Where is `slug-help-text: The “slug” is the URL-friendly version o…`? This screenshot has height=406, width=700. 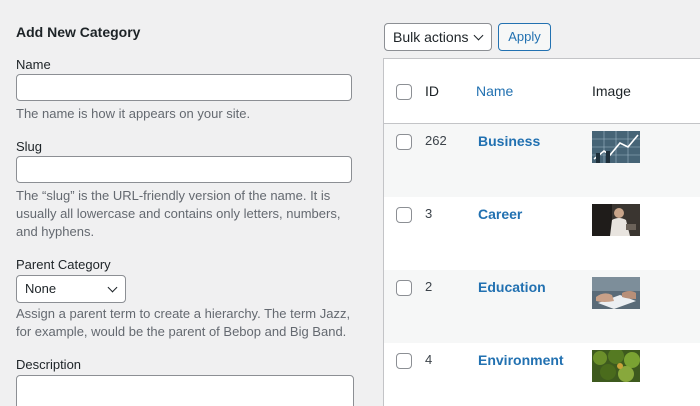
slug-help-text: The “slug” is the URL-friendly version o… is located at coordinates (178, 213).